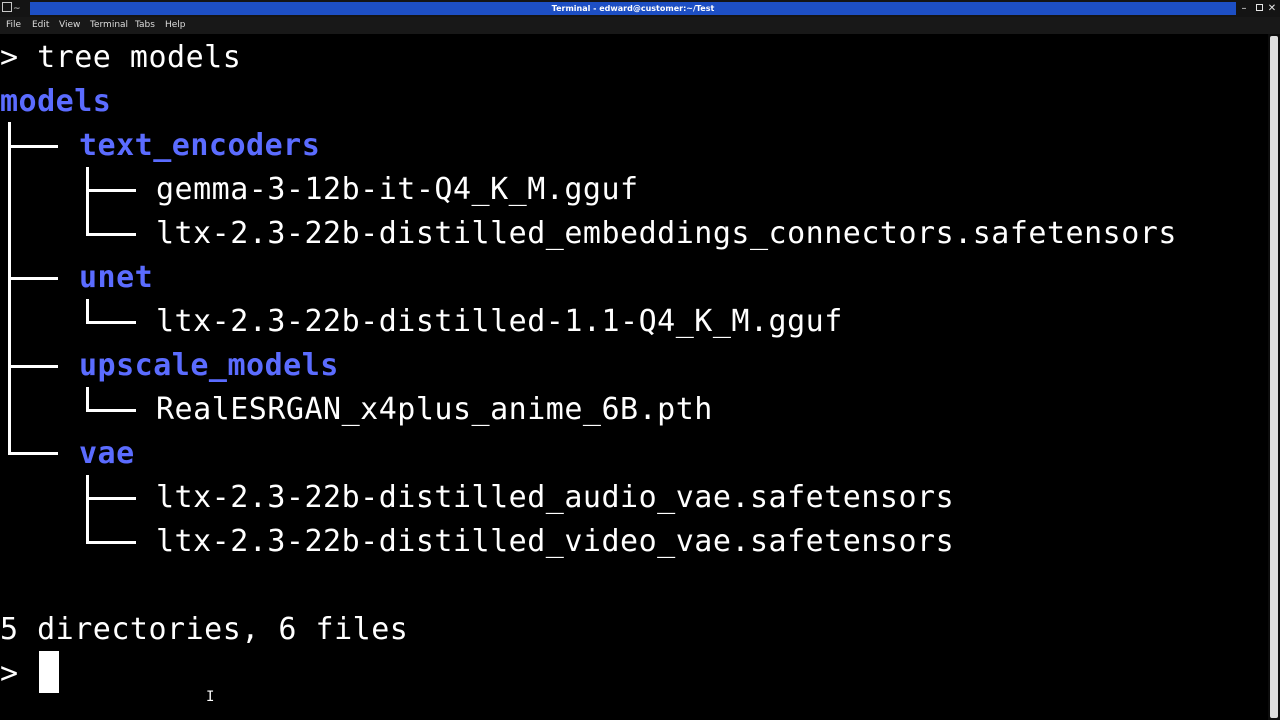 This screenshot has height=720, width=1280. Describe the element at coordinates (200, 145) in the screenshot. I see `tree-dir-text-encoders: text_encoders` at that location.